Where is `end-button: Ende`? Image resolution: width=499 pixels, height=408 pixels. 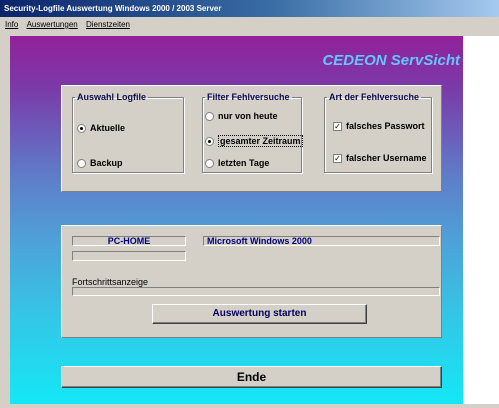
end-button: Ende is located at coordinates (251, 377).